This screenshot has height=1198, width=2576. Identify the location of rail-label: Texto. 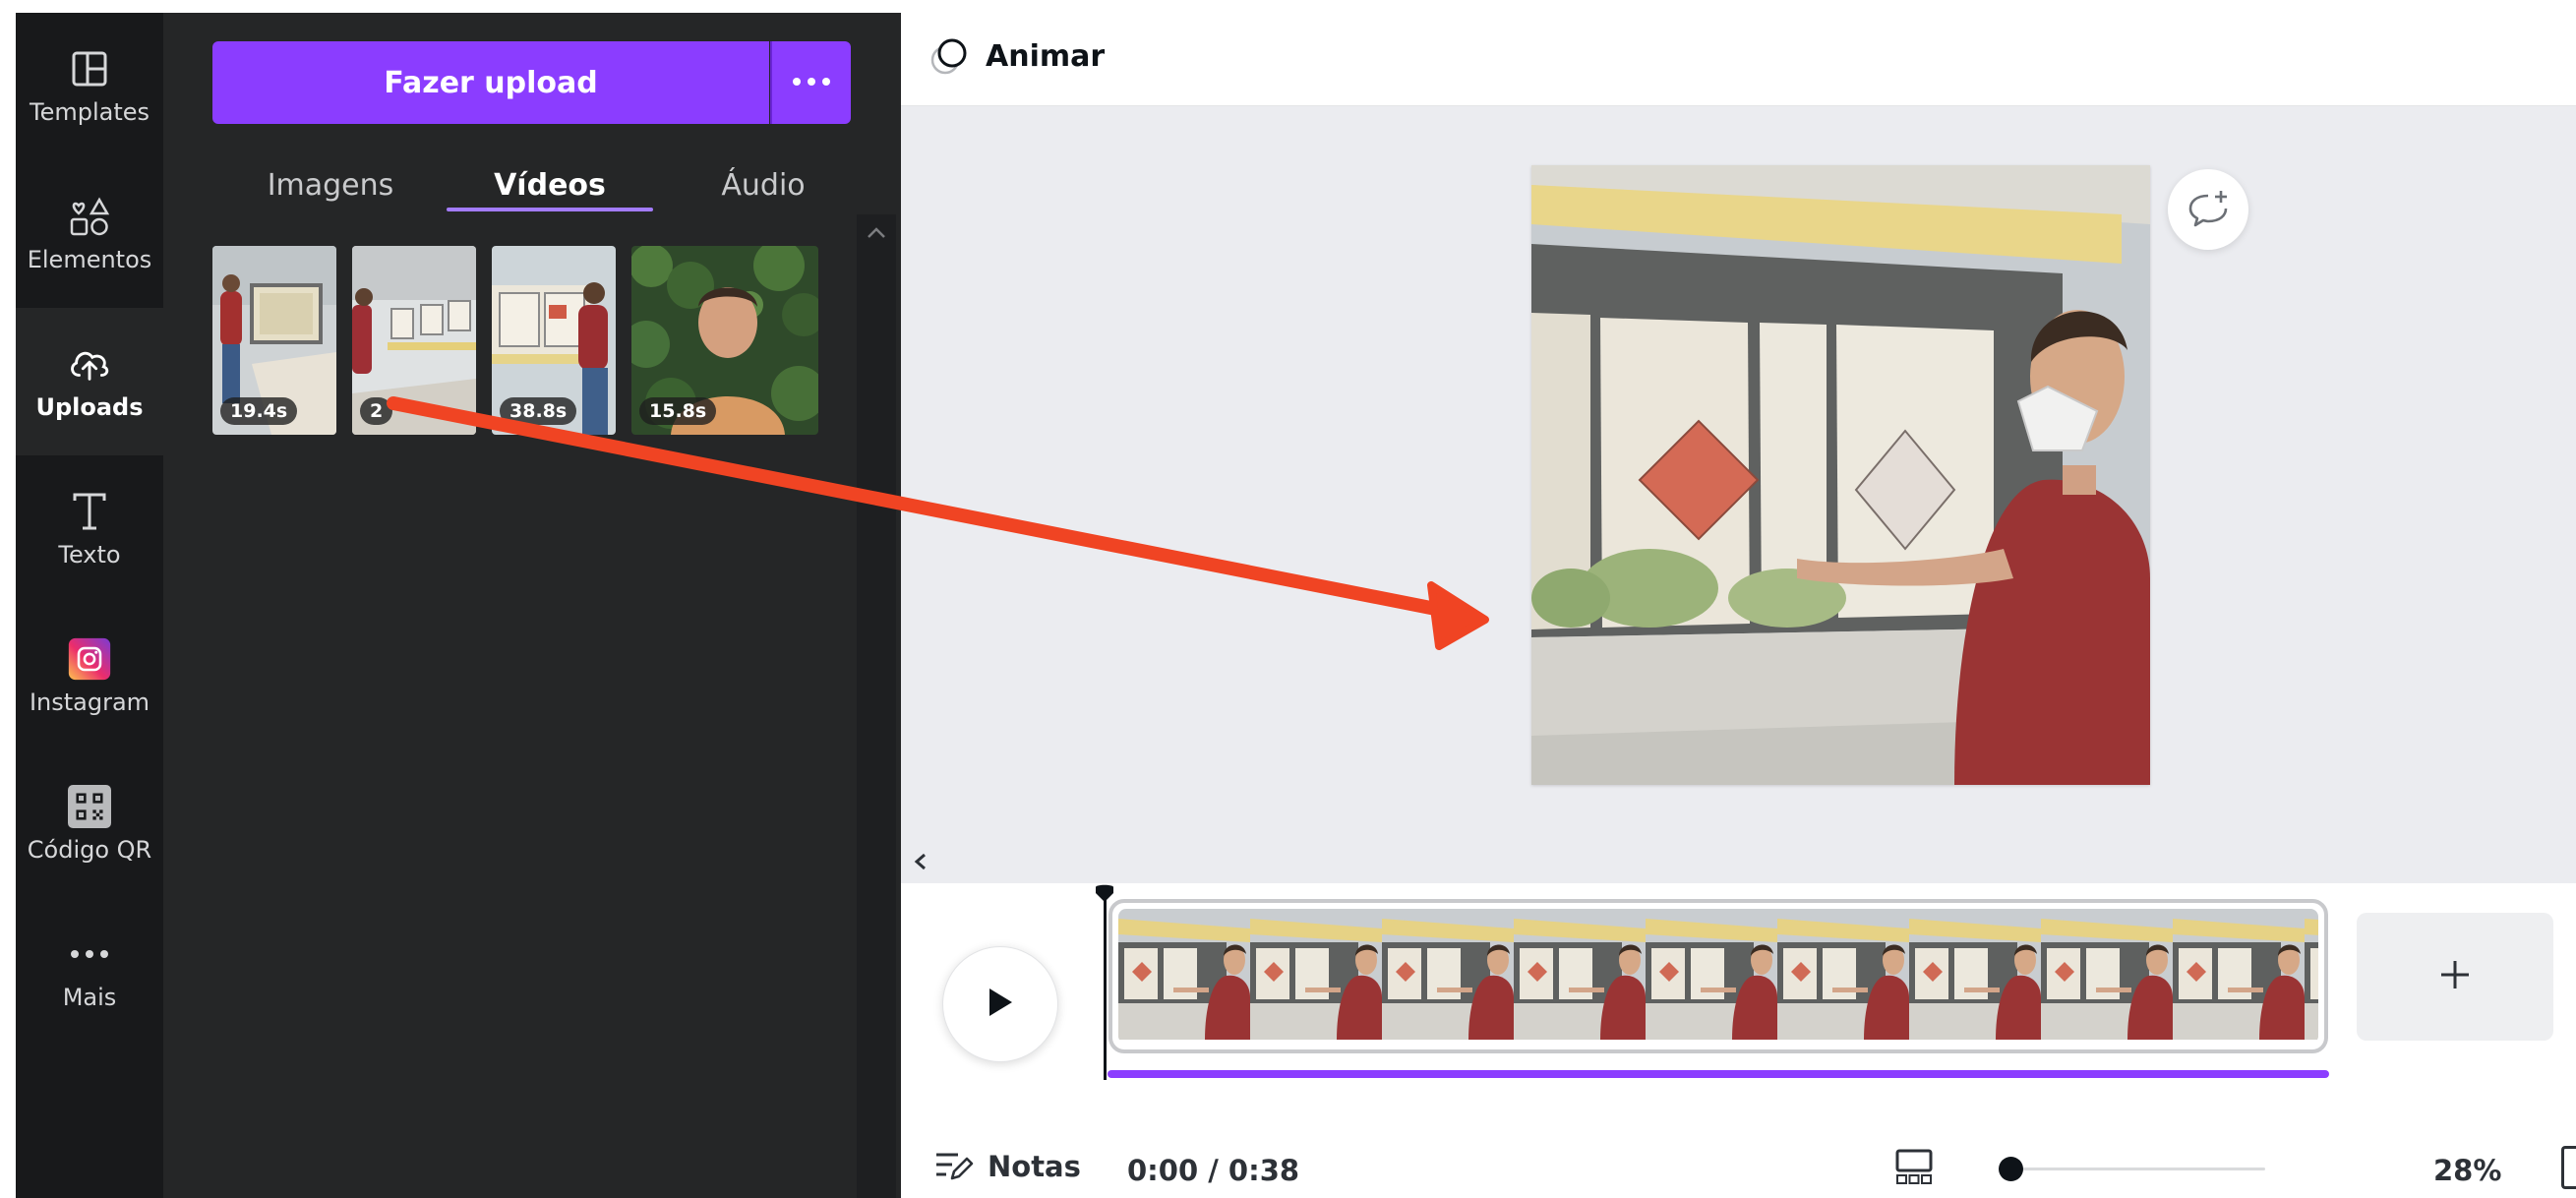
(89, 555).